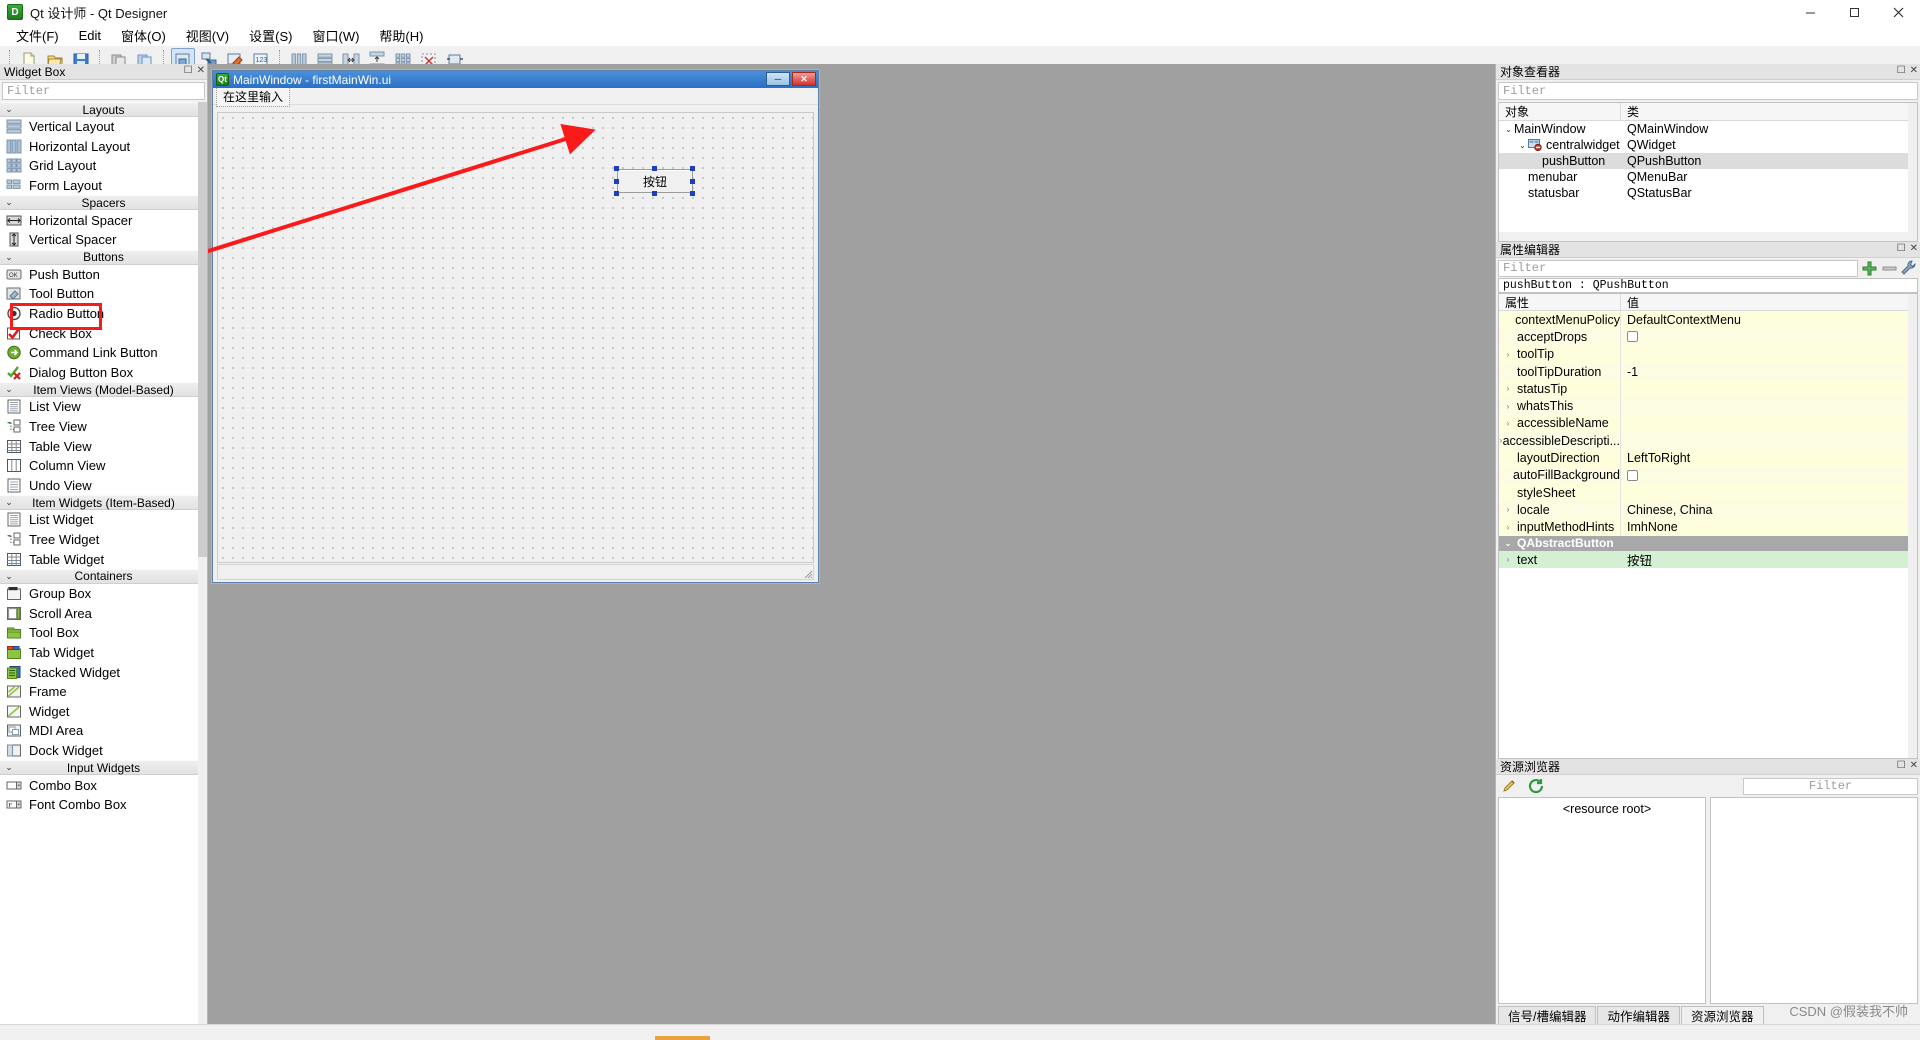  I want to click on property-value: ImhNone, so click(1769, 527).